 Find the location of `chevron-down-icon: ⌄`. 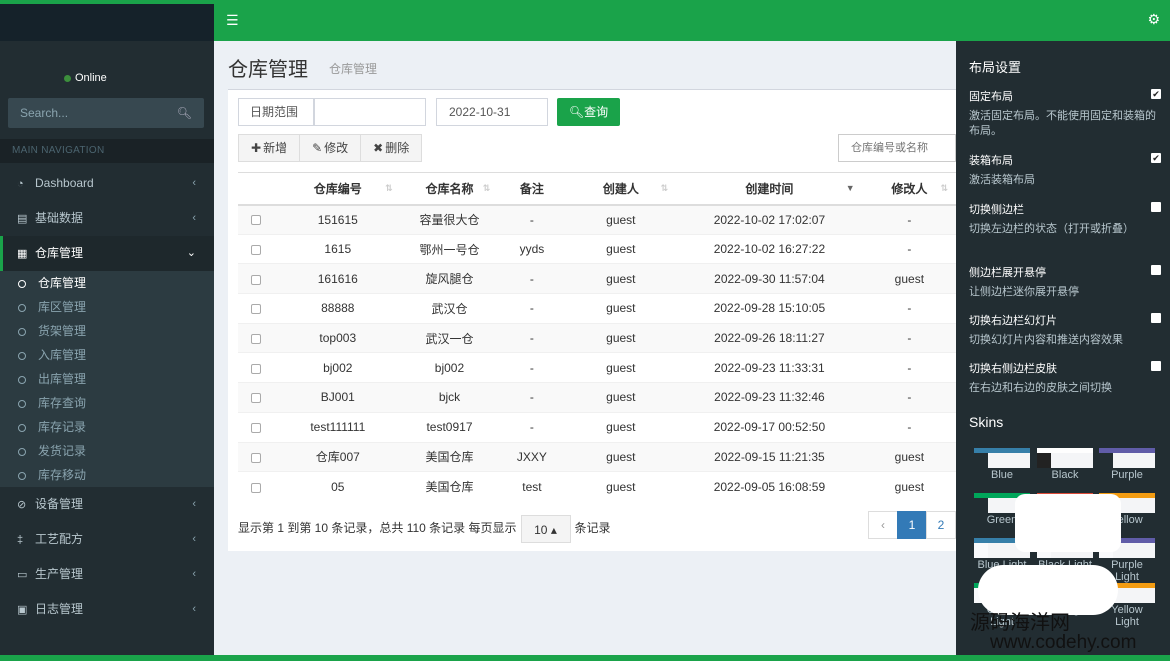

chevron-down-icon: ⌄ is located at coordinates (191, 253).